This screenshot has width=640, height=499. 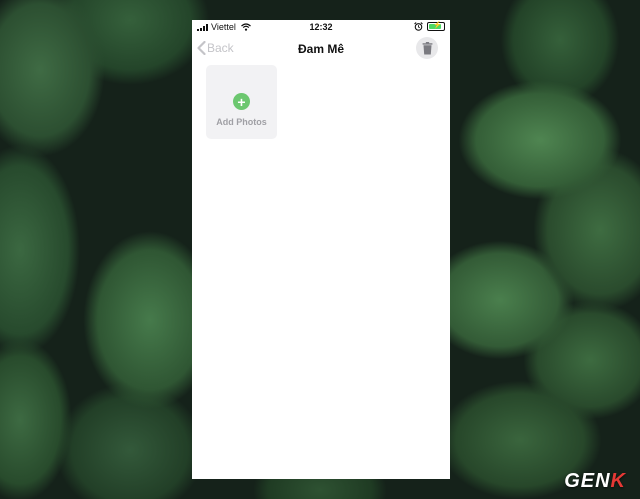 I want to click on status-right: ⚡, so click(x=429, y=26).